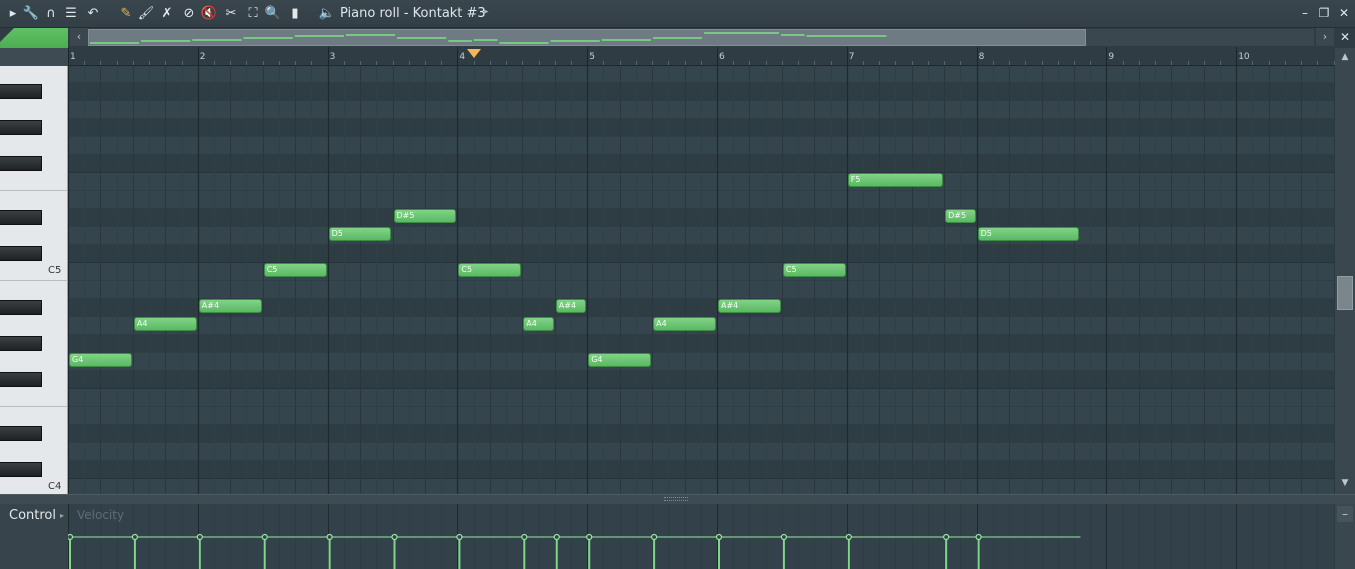 This screenshot has width=1355, height=569. What do you see at coordinates (273, 14) in the screenshot?
I see `zoom-icon: 🔍` at bounding box center [273, 14].